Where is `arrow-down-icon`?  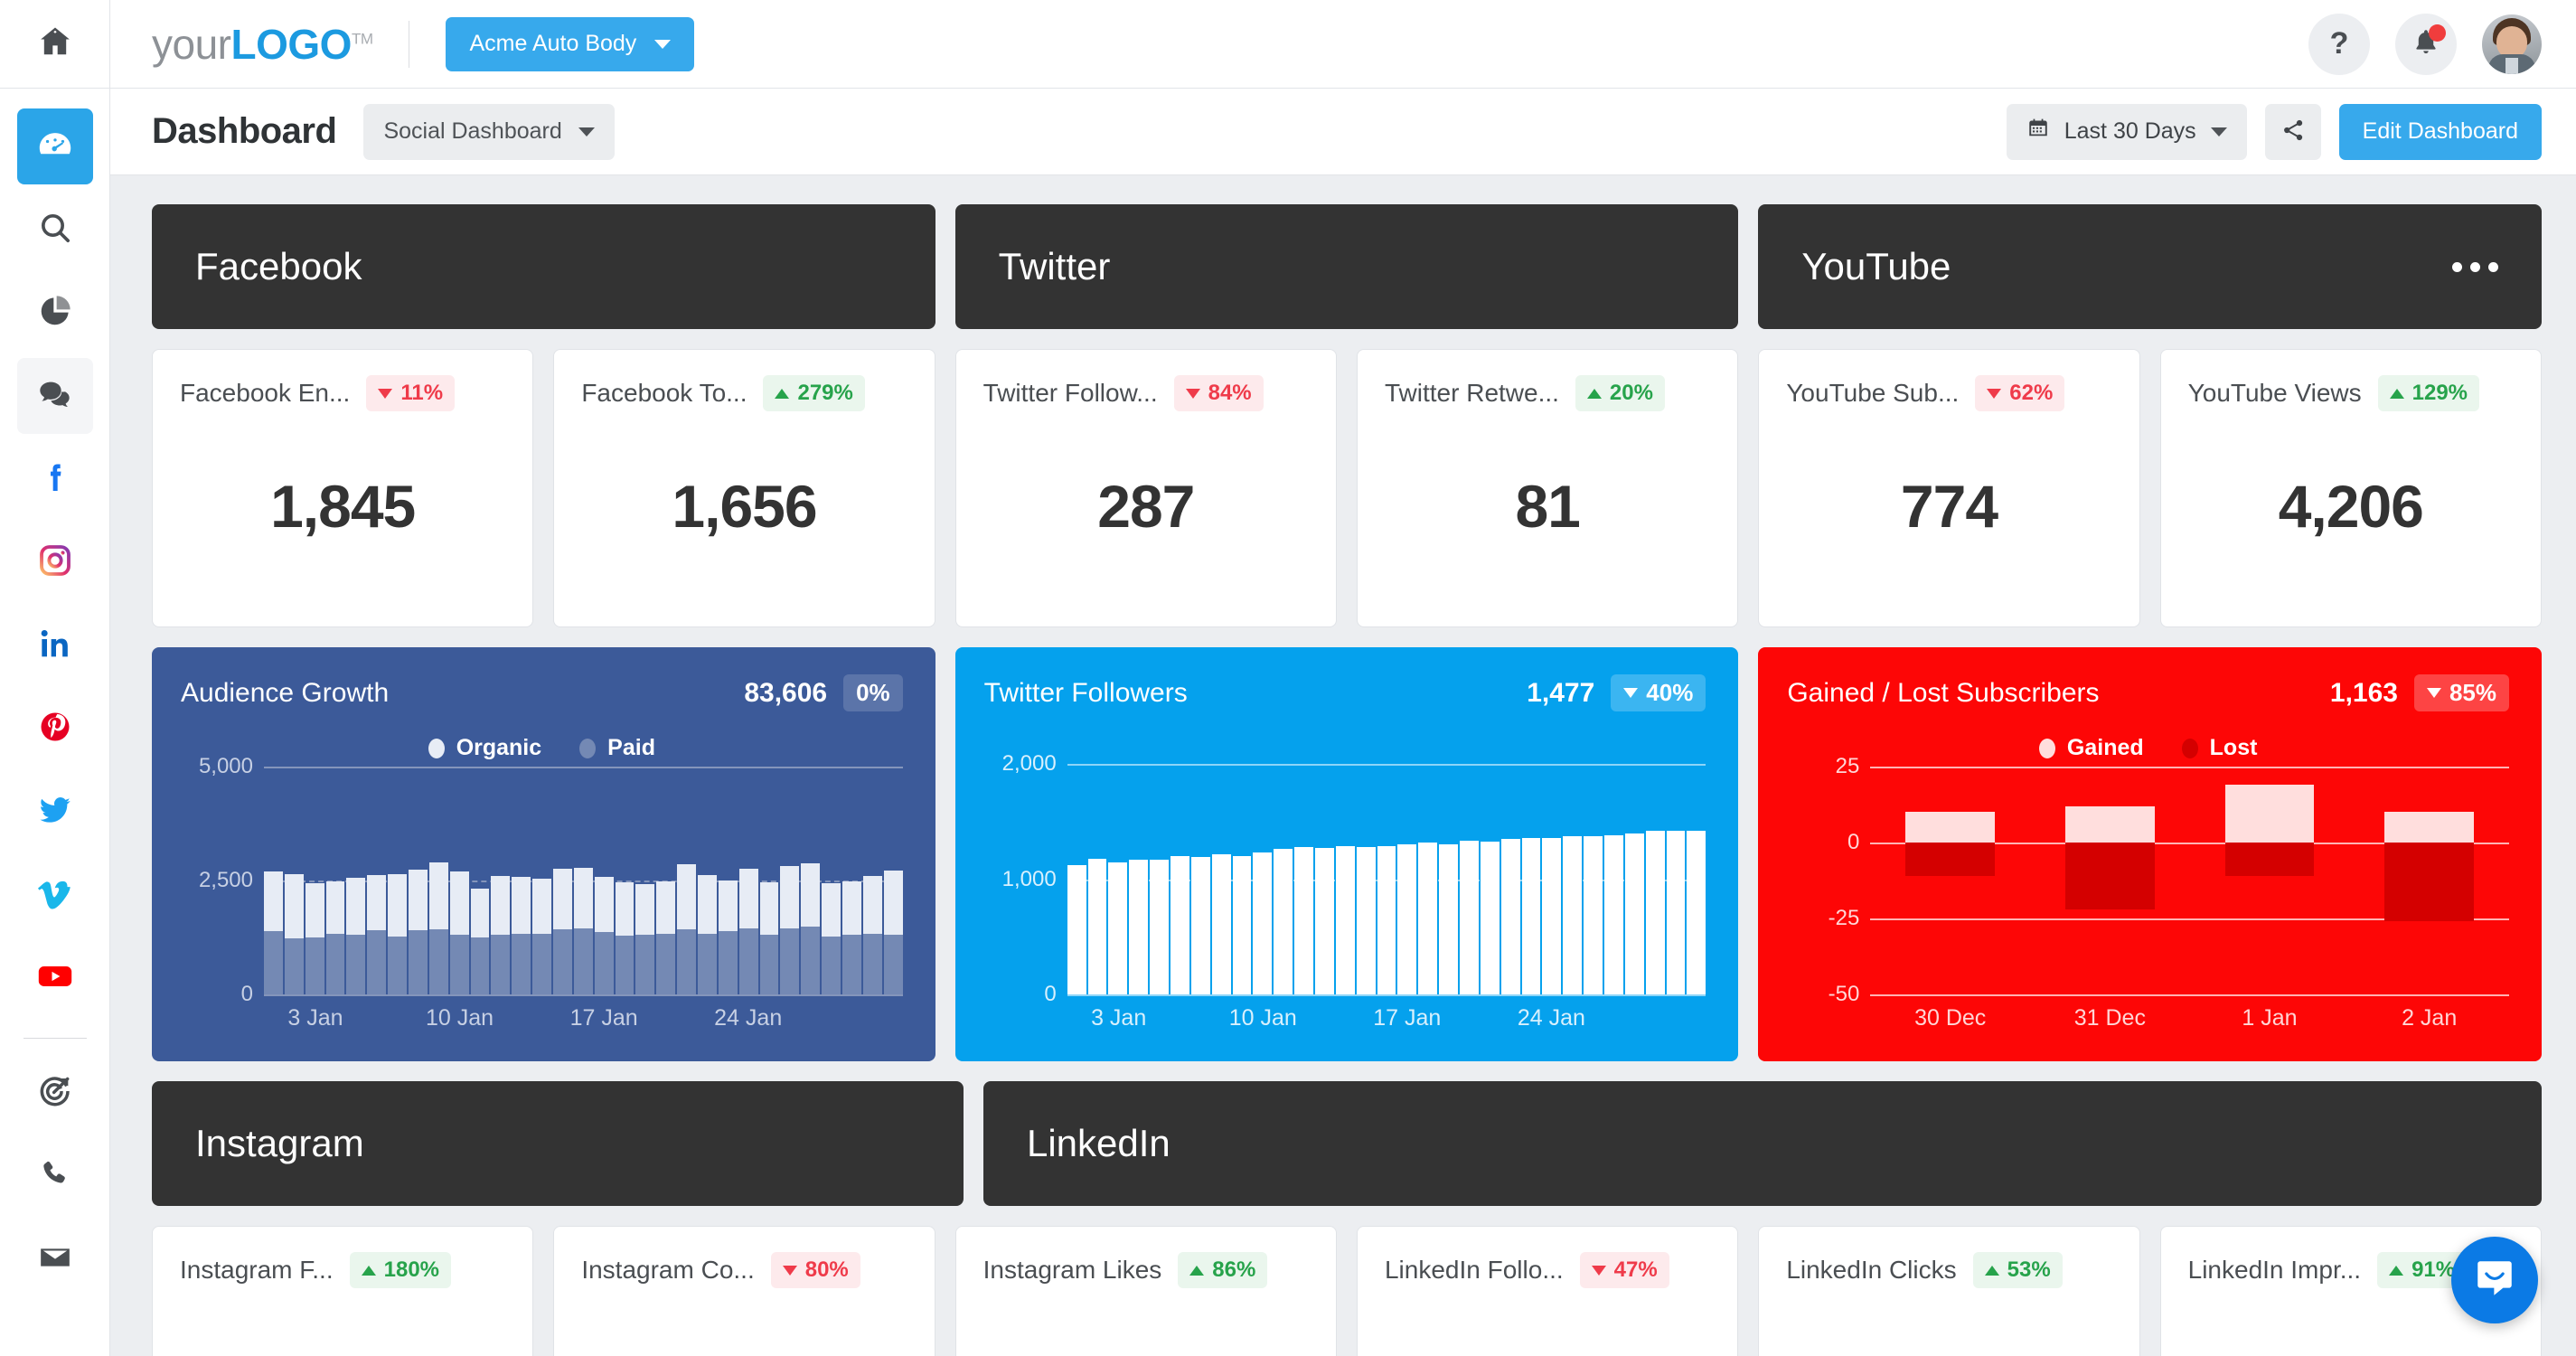 arrow-down-icon is located at coordinates (385, 393).